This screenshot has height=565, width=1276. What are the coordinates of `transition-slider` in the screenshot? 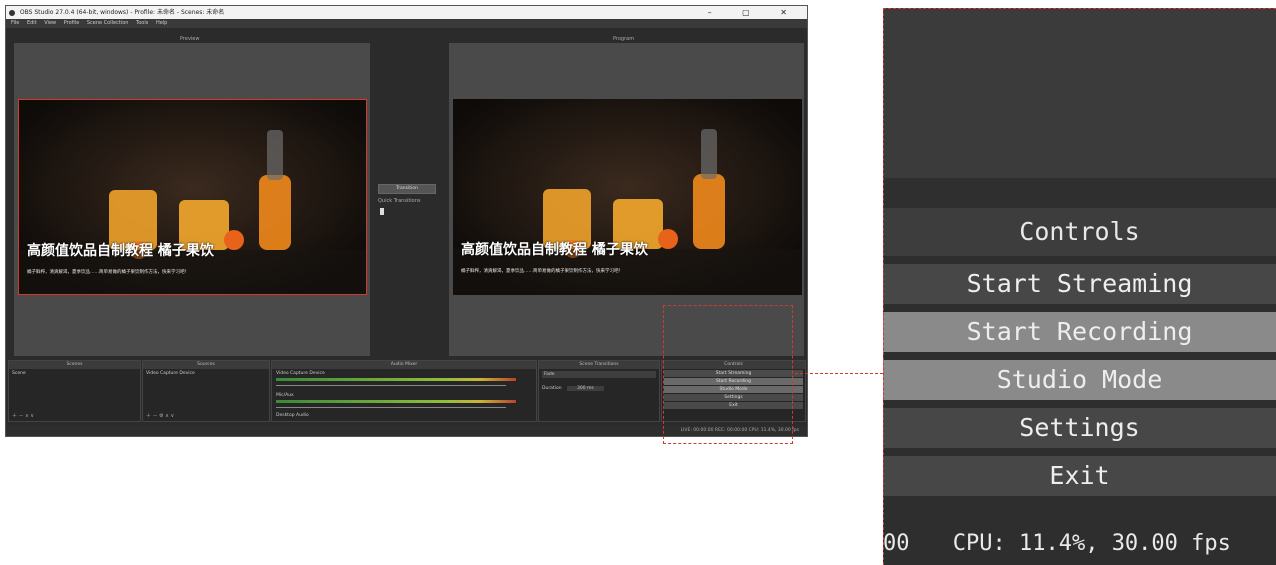 It's located at (382, 211).